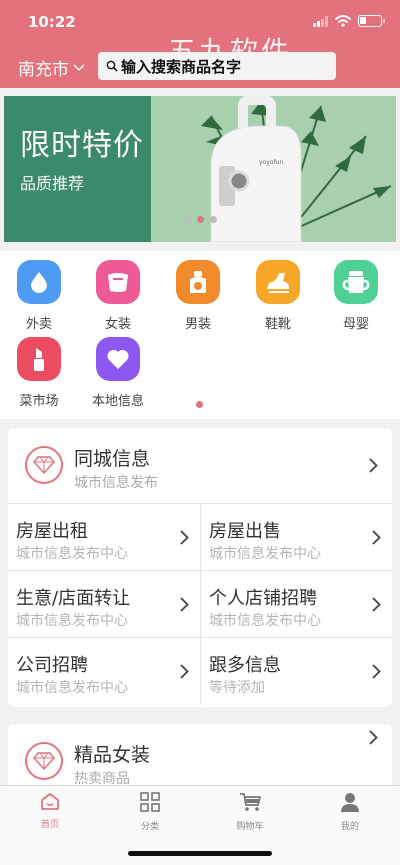 The height and width of the screenshot is (865, 400). Describe the element at coordinates (104, 671) in the screenshot. I see `info-item-company-hiring: 公司招聘 城市信息发布中心` at that location.